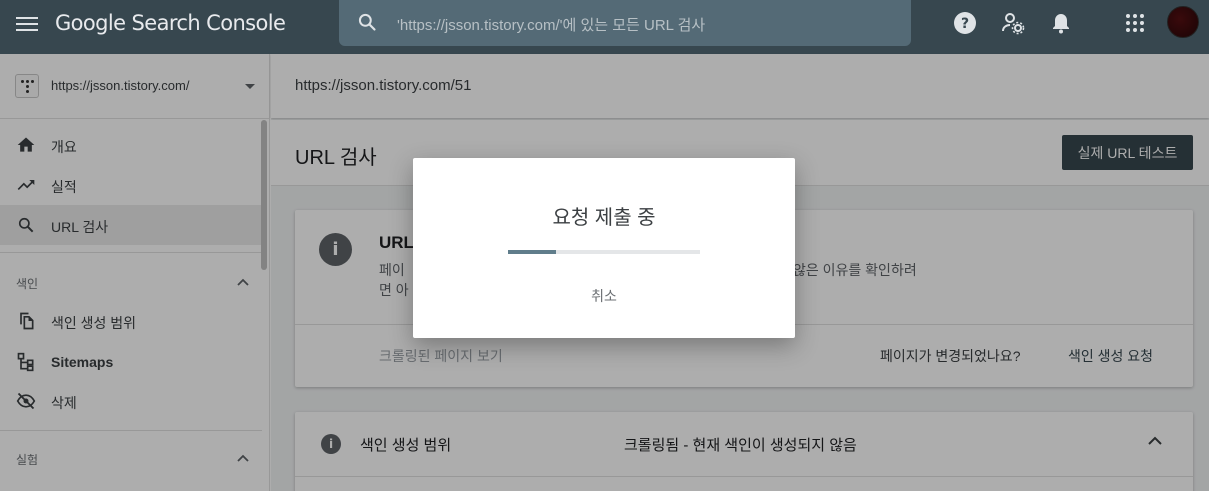 This screenshot has width=1209, height=491. Describe the element at coordinates (604, 248) in the screenshot. I see `submitting-request-dialog: 요청 제출 중 취소` at that location.